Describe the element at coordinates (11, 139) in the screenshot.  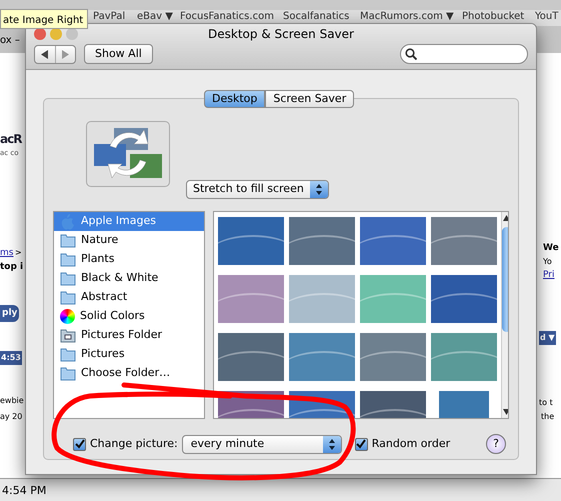
I see `site-logo-text: acR` at that location.